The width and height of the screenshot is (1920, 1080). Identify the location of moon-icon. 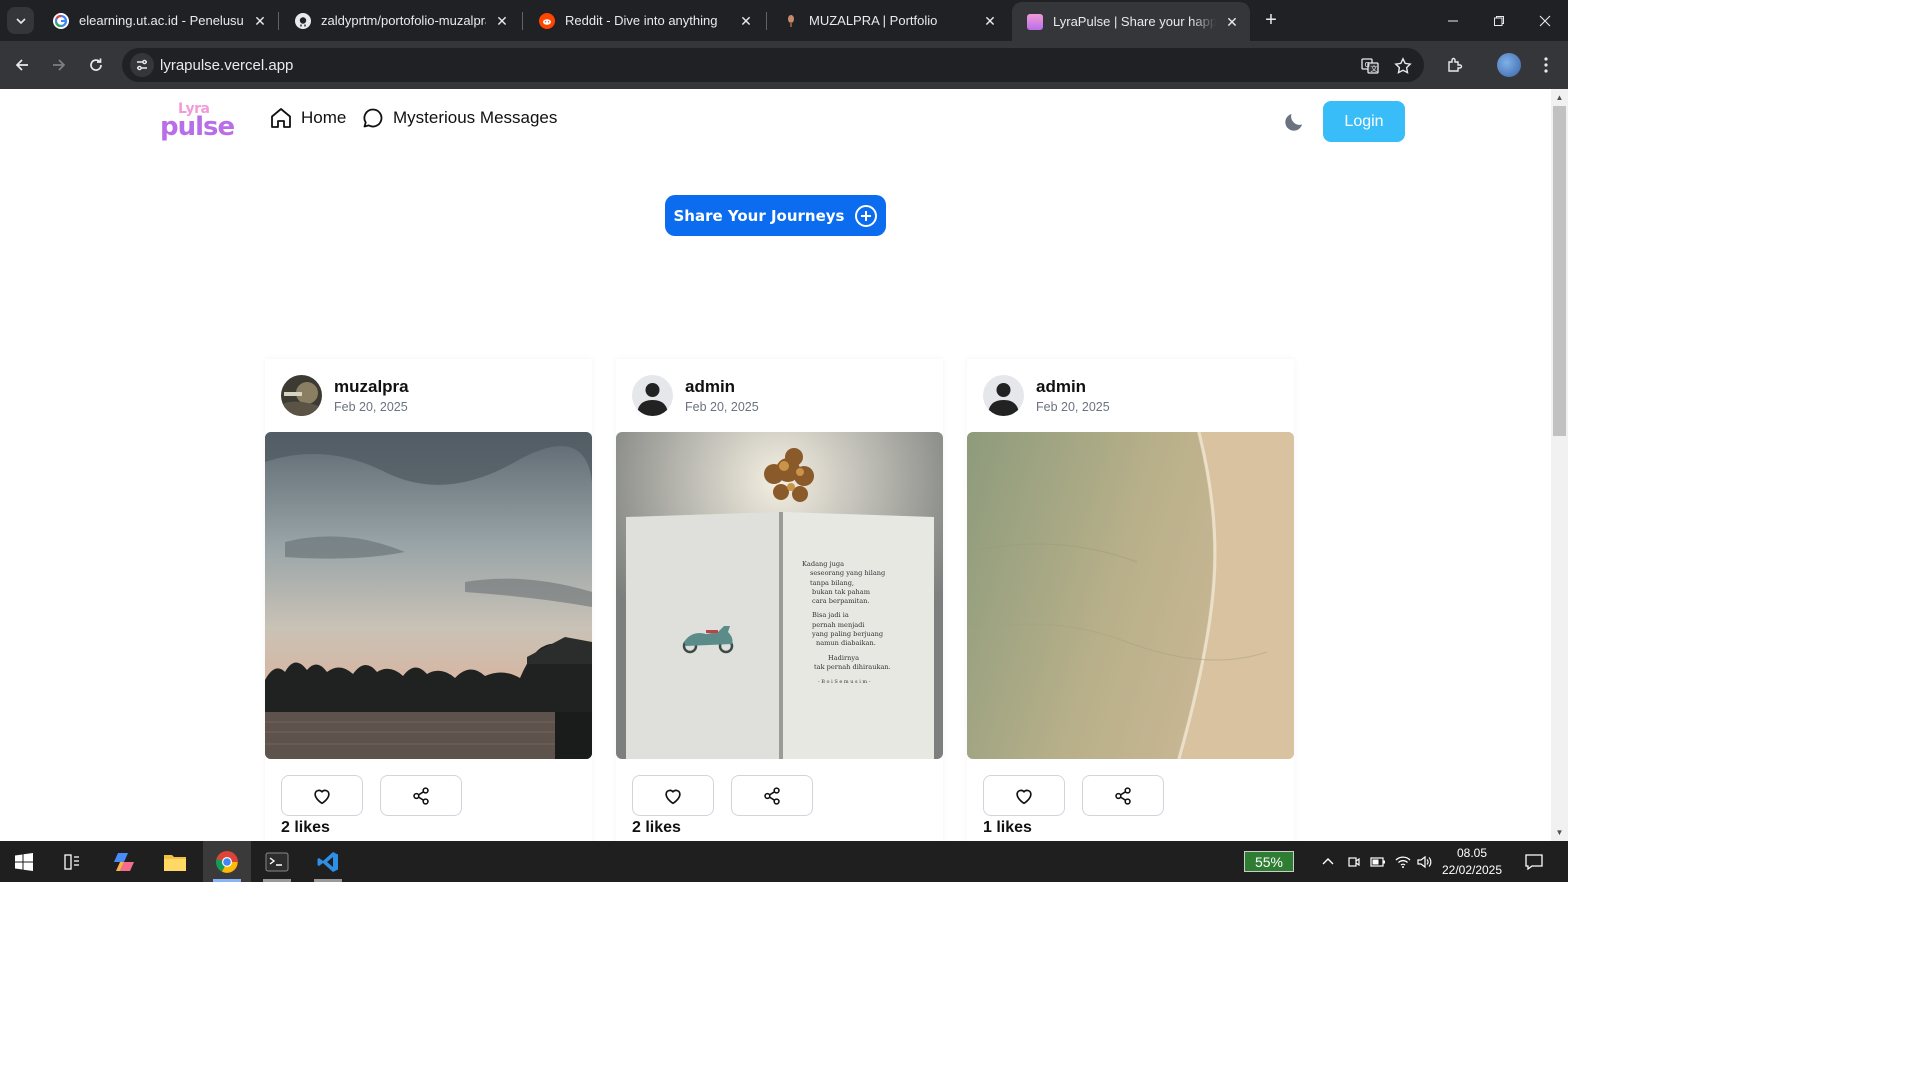
(1294, 122).